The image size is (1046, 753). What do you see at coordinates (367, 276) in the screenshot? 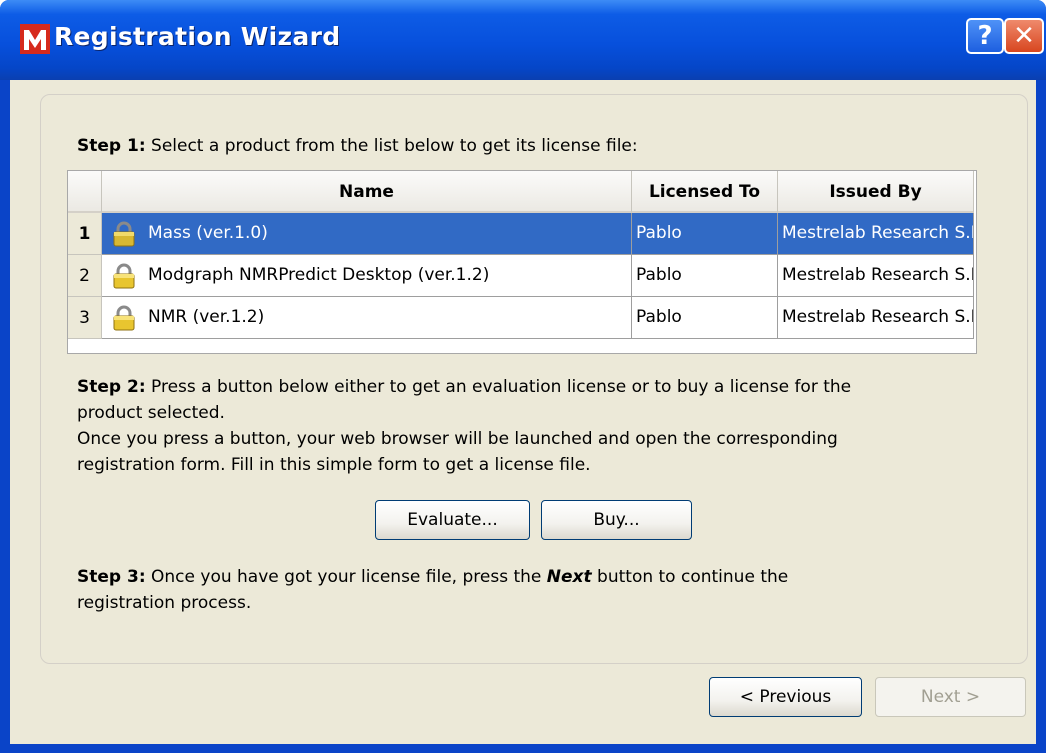
I see `cell-name: Modgraph NMRPredict Desktop (ver.1.2)` at bounding box center [367, 276].